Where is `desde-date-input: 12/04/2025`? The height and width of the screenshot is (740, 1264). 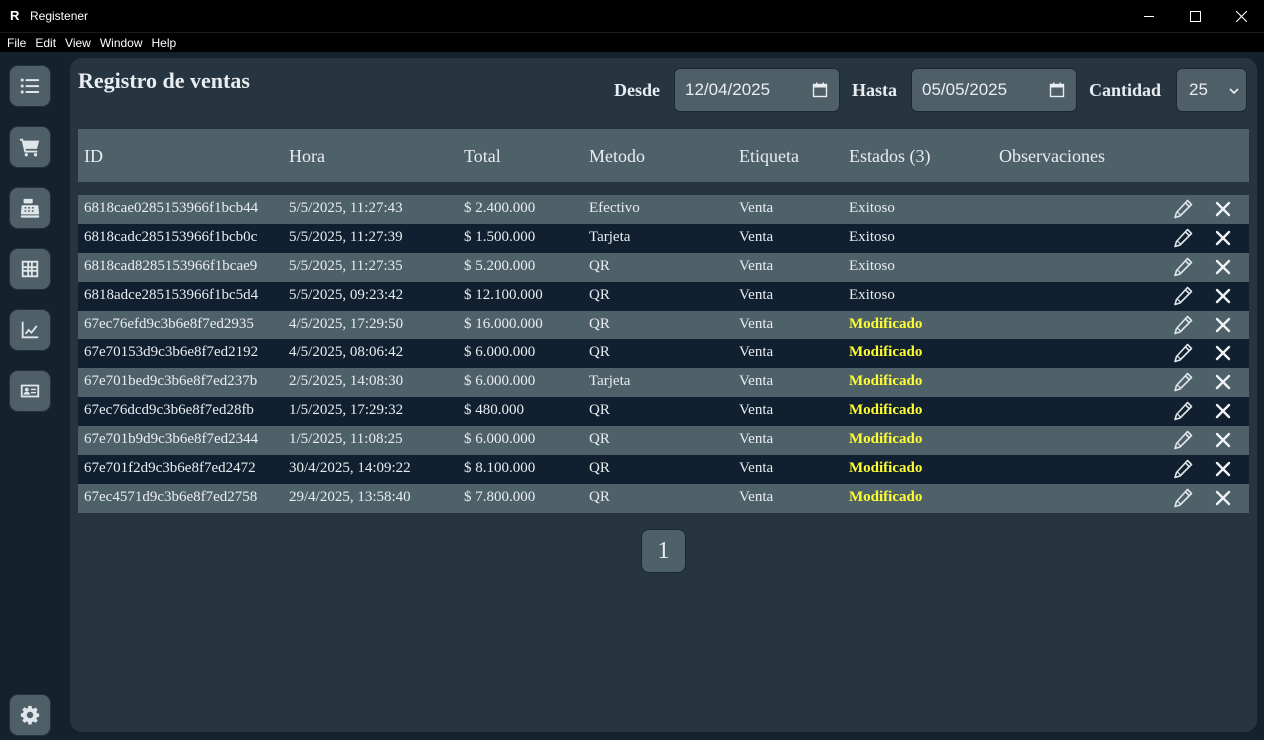 desde-date-input: 12/04/2025 is located at coordinates (757, 90).